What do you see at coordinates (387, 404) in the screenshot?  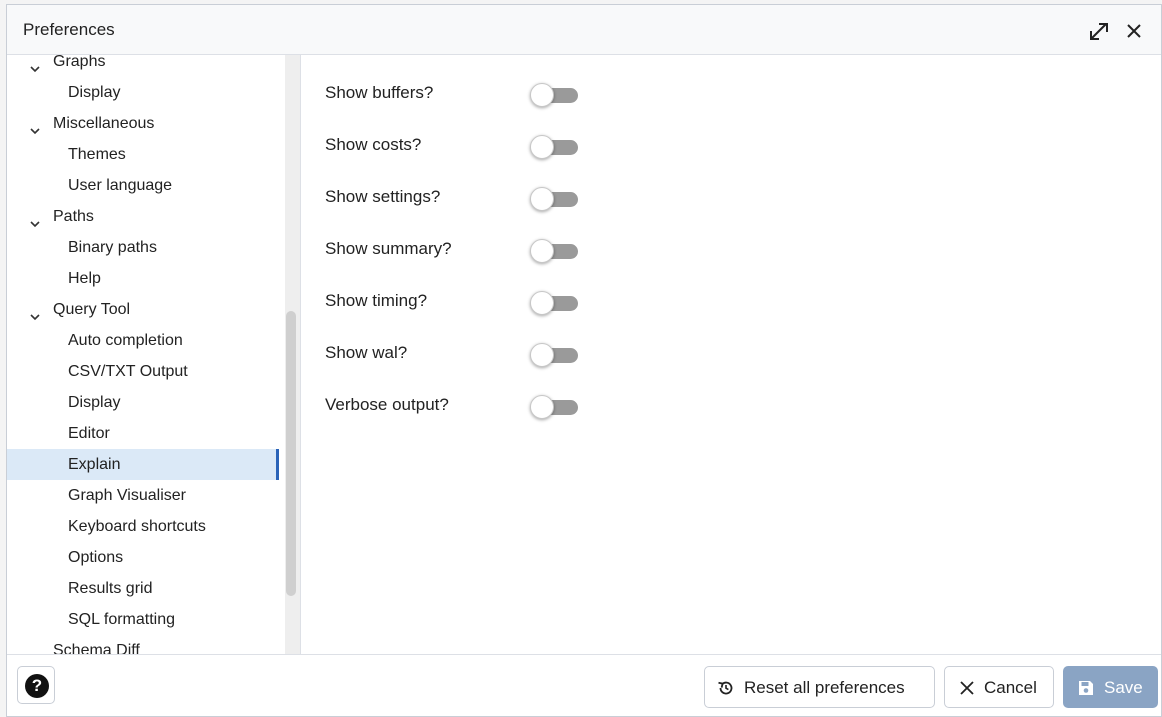 I see `setting-label: Verbose output?` at bounding box center [387, 404].